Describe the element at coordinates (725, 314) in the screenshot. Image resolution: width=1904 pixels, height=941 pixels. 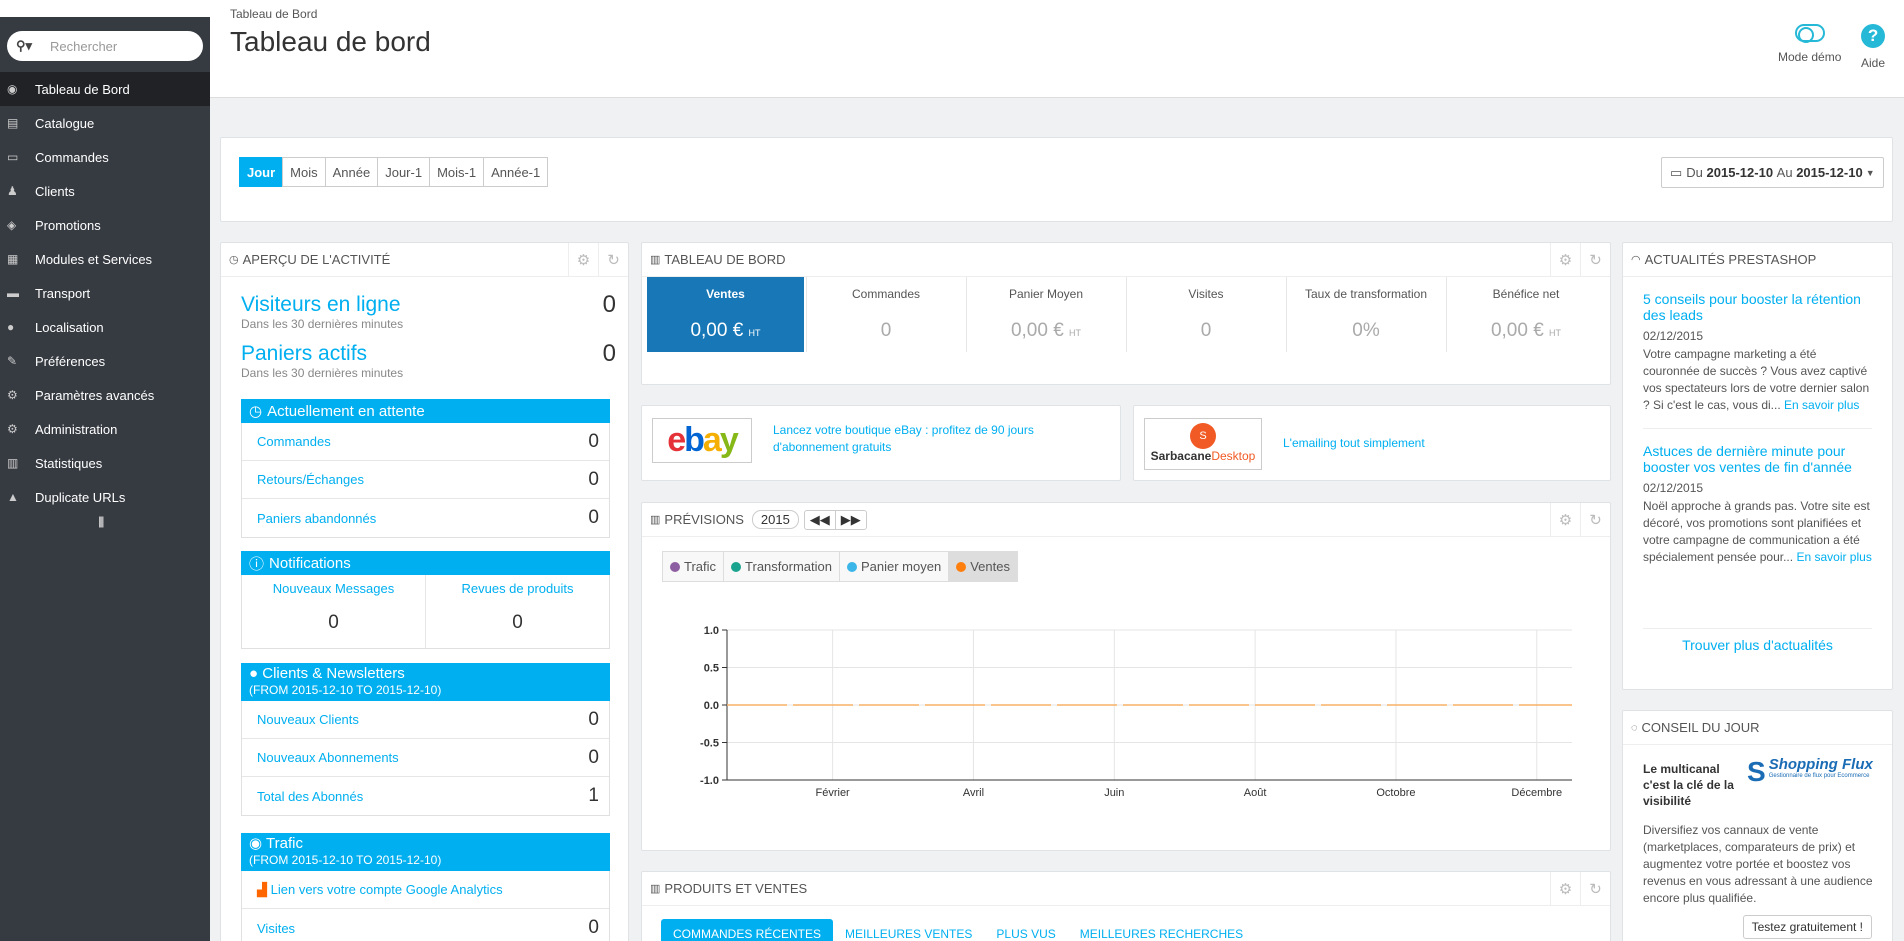
I see `kpi-0: Ventes 0,00 € HT` at that location.